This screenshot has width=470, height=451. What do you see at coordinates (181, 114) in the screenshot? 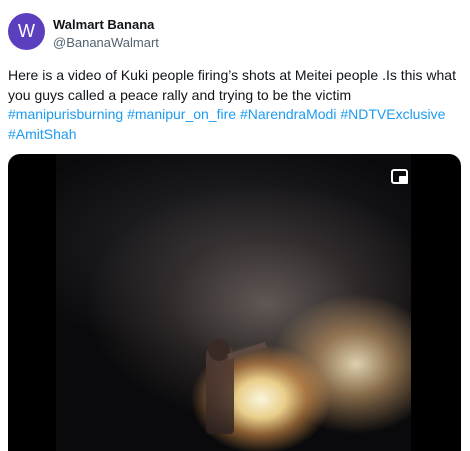
I see `hashtag-manipur-on-fire: #manipur_on_fire` at bounding box center [181, 114].